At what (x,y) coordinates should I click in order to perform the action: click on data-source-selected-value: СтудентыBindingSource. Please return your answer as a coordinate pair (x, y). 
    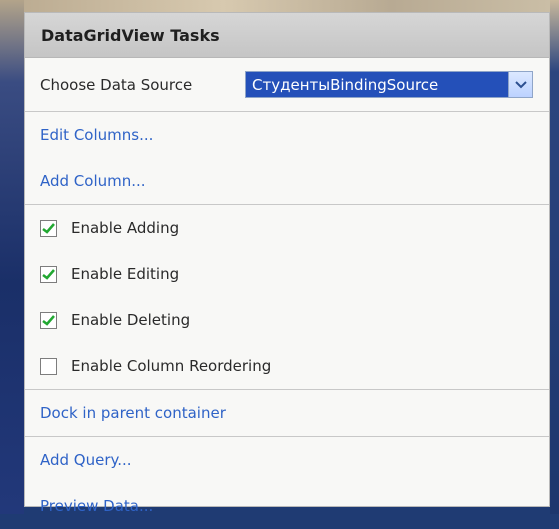
    Looking at the image, I should click on (377, 84).